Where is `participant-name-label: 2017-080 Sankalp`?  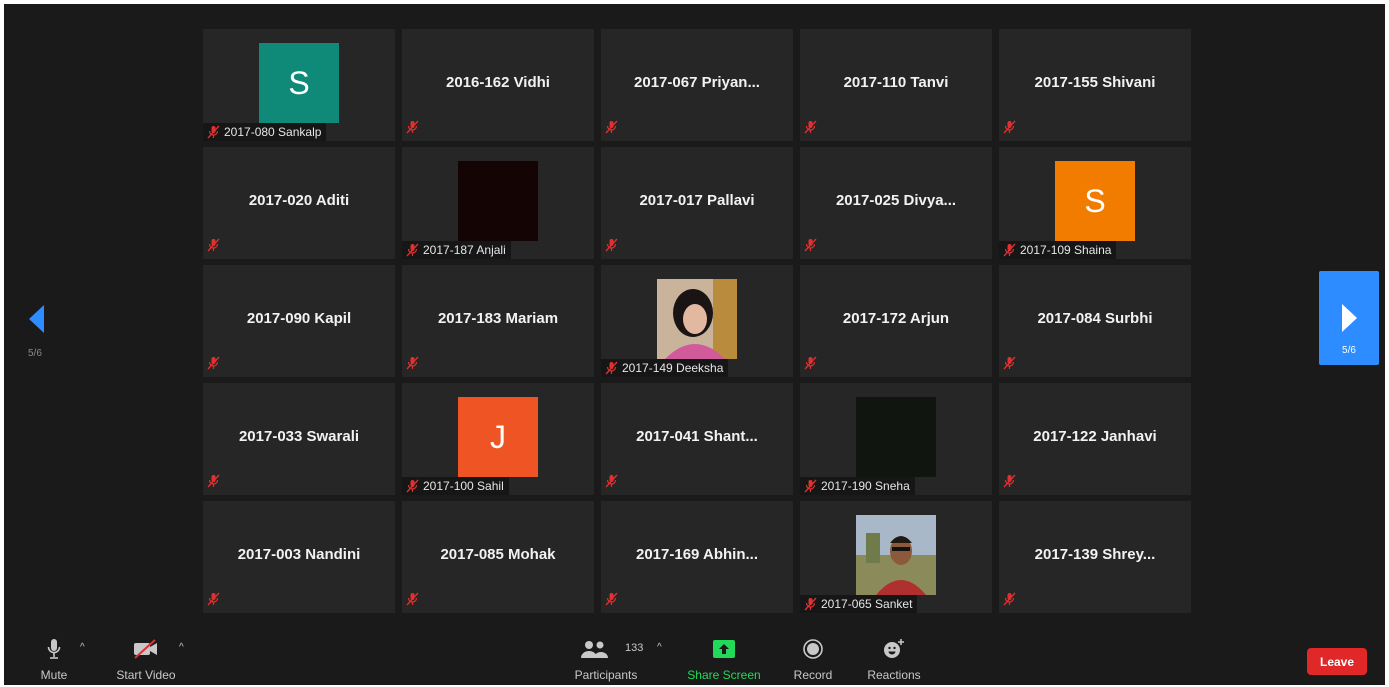
participant-name-label: 2017-080 Sankalp is located at coordinates (265, 132).